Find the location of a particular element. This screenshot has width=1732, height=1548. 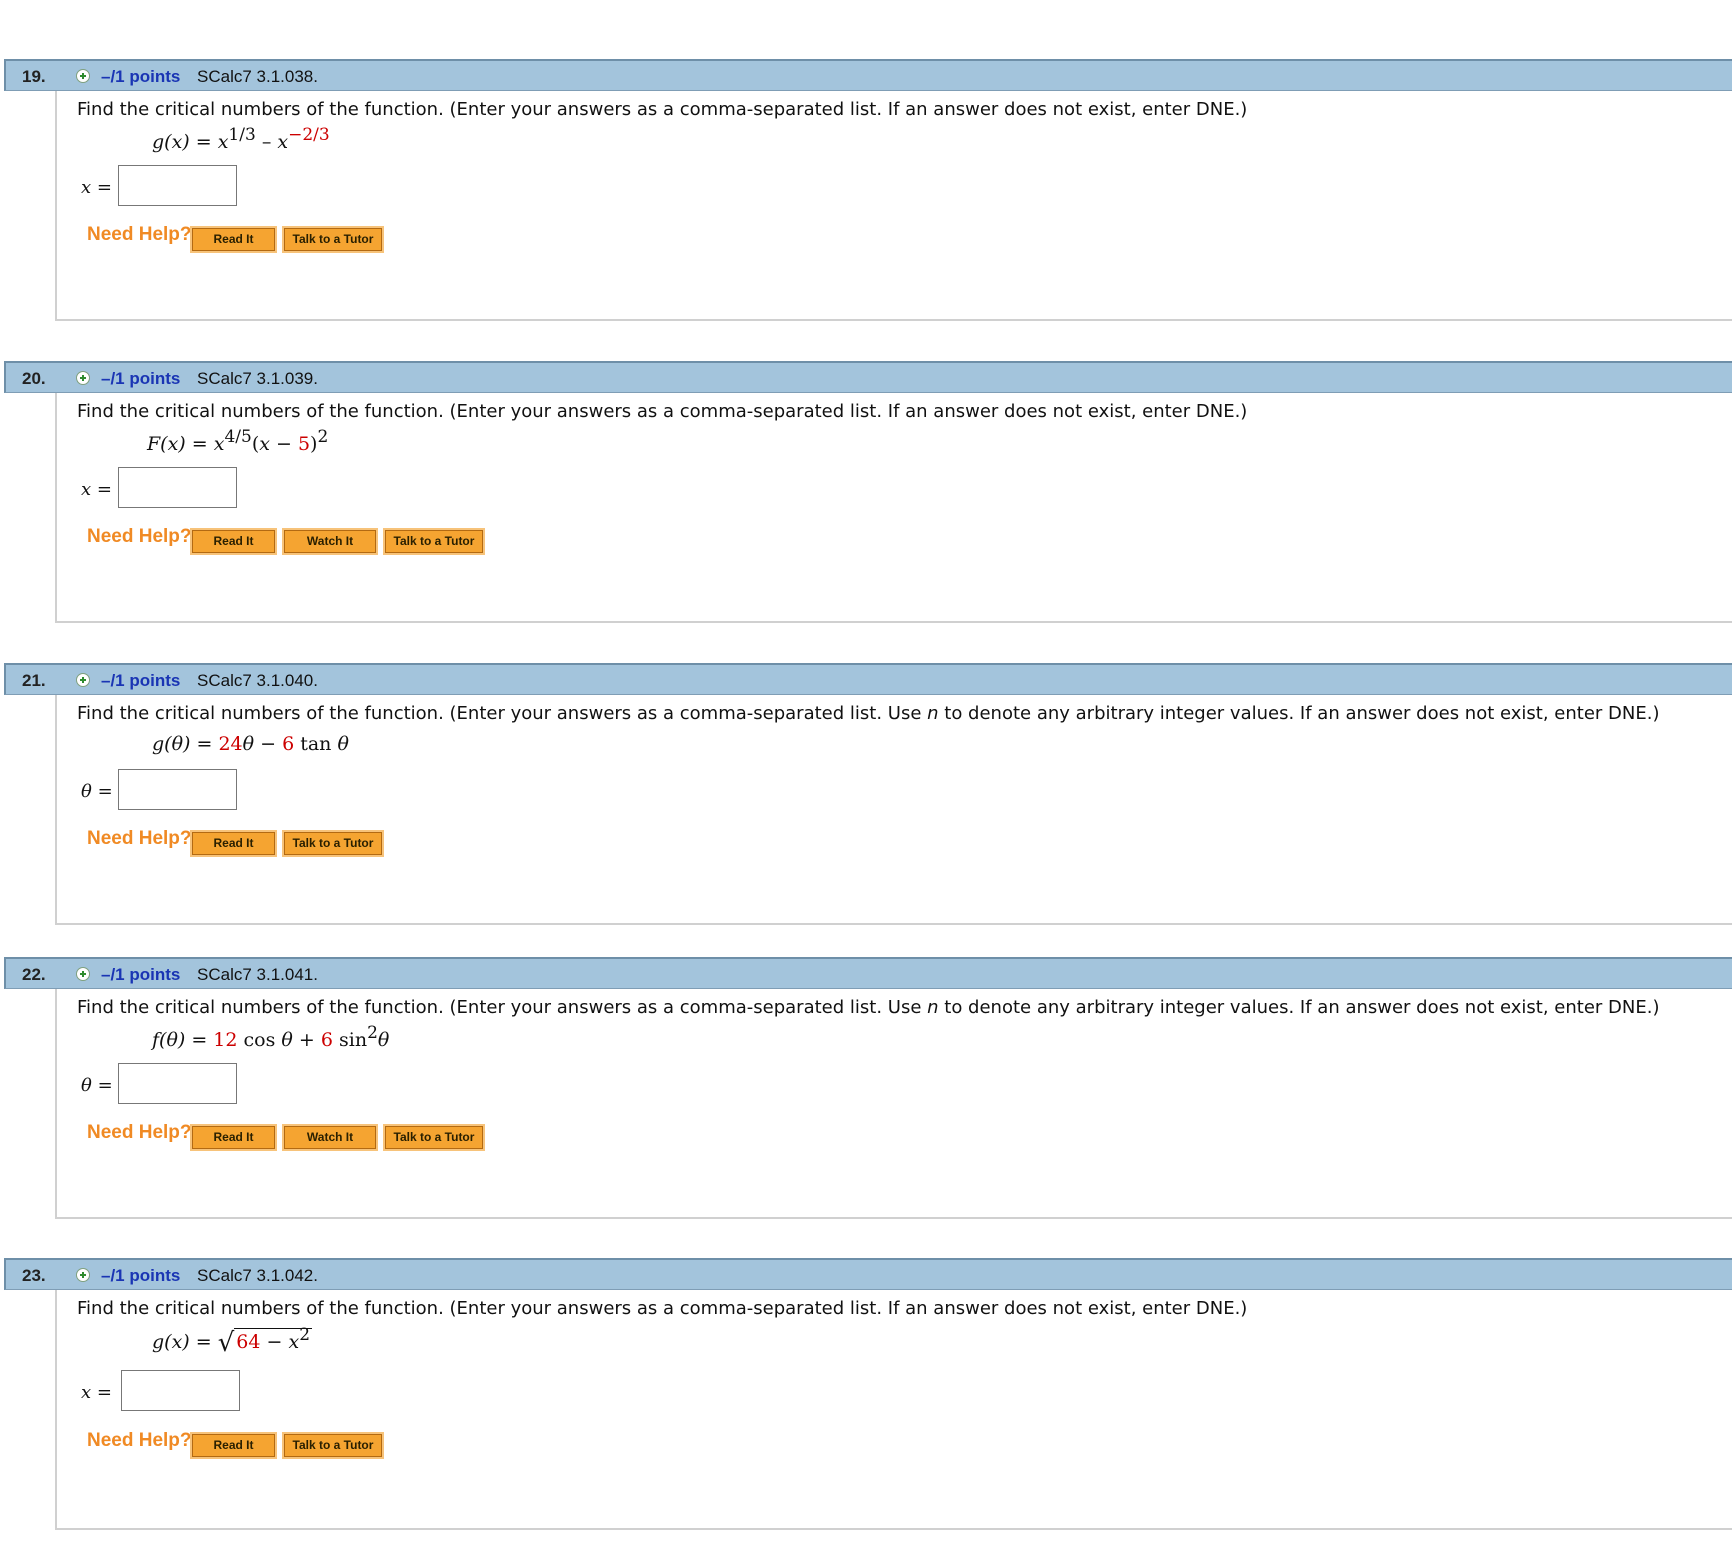

formula-exponent: 4/5 is located at coordinates (238, 437).